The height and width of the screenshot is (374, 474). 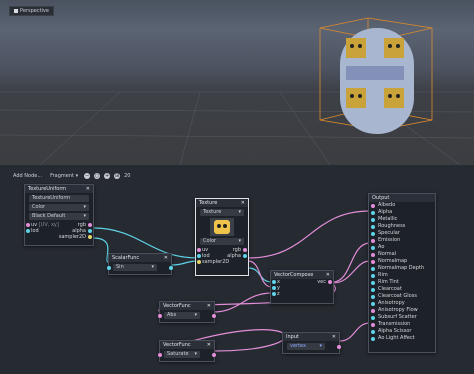 I want to click on input-select: vertex ▾, so click(x=306, y=346).